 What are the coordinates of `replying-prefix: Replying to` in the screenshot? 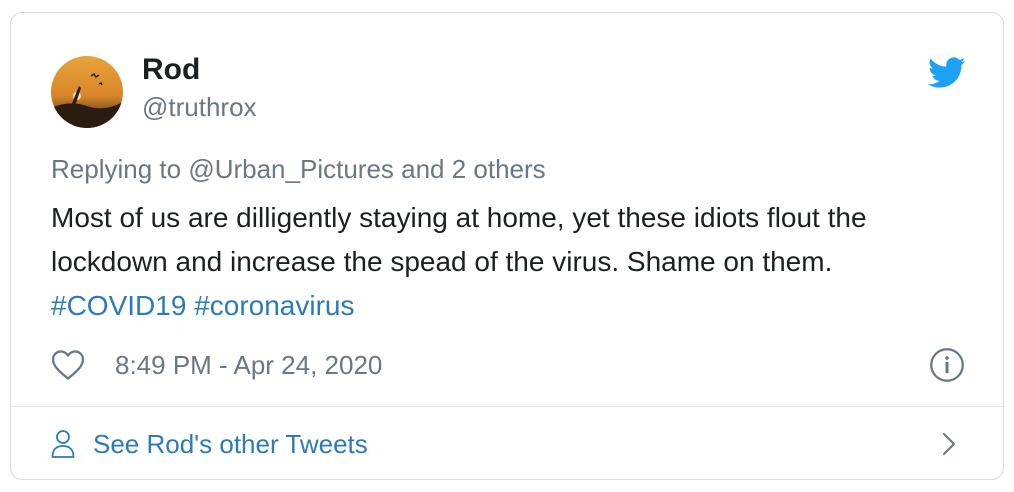 It's located at (120, 169).